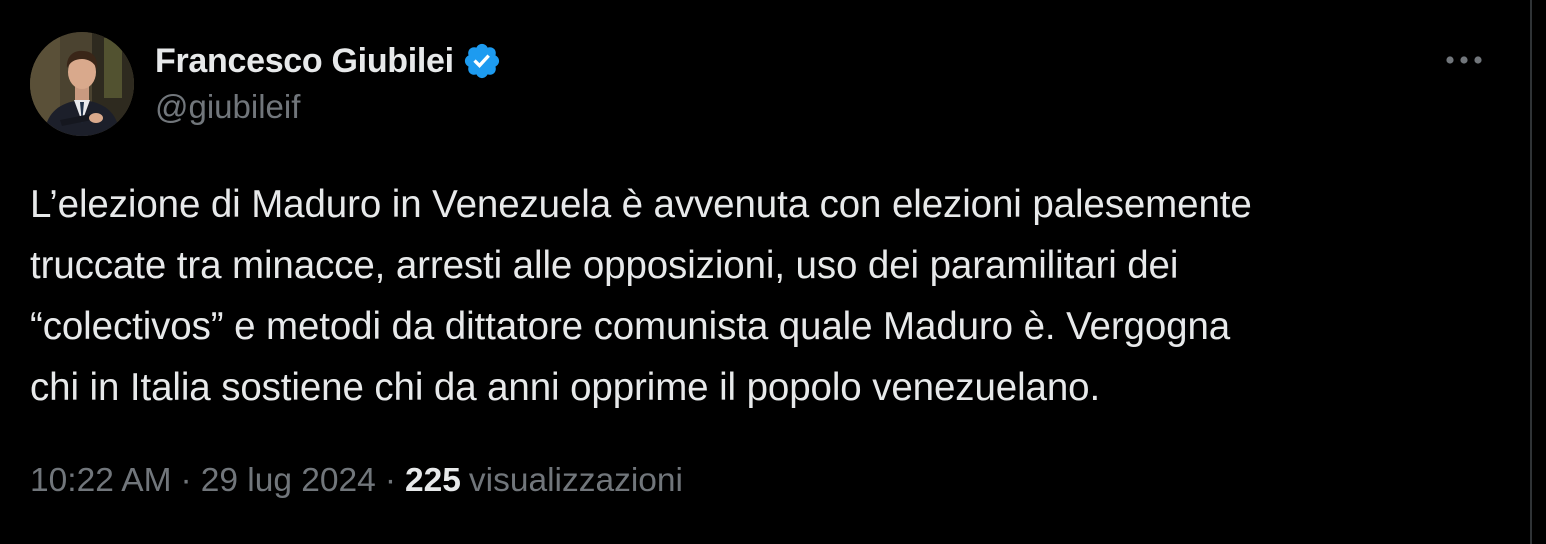  What do you see at coordinates (575, 480) in the screenshot?
I see `views-label: visualizzazioni` at bounding box center [575, 480].